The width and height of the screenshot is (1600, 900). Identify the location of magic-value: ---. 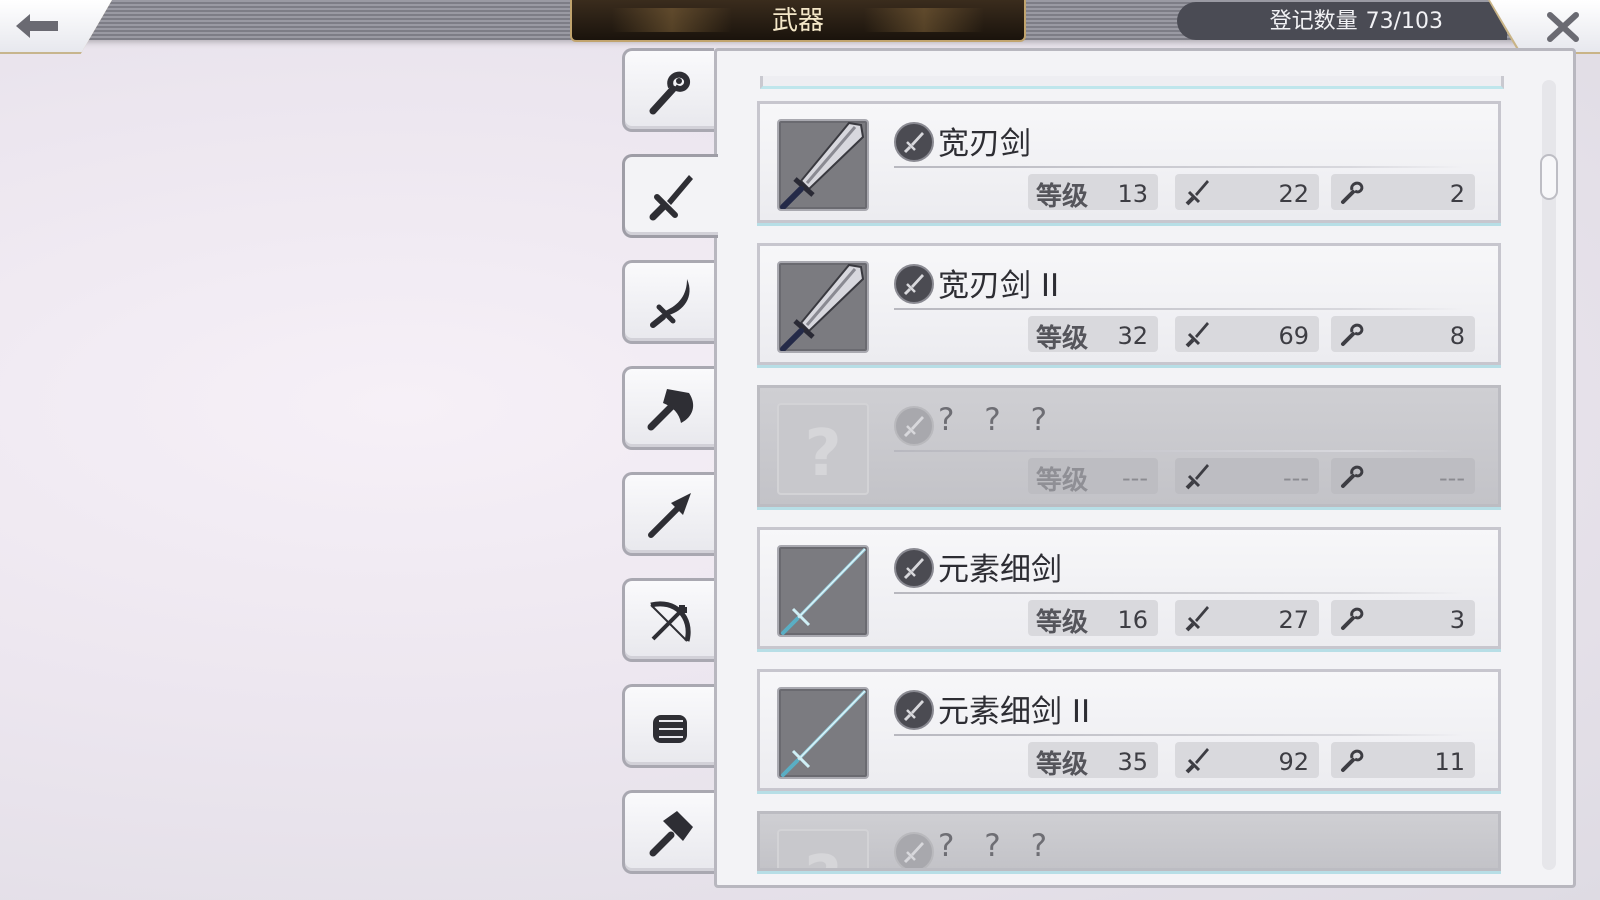
(1452, 478).